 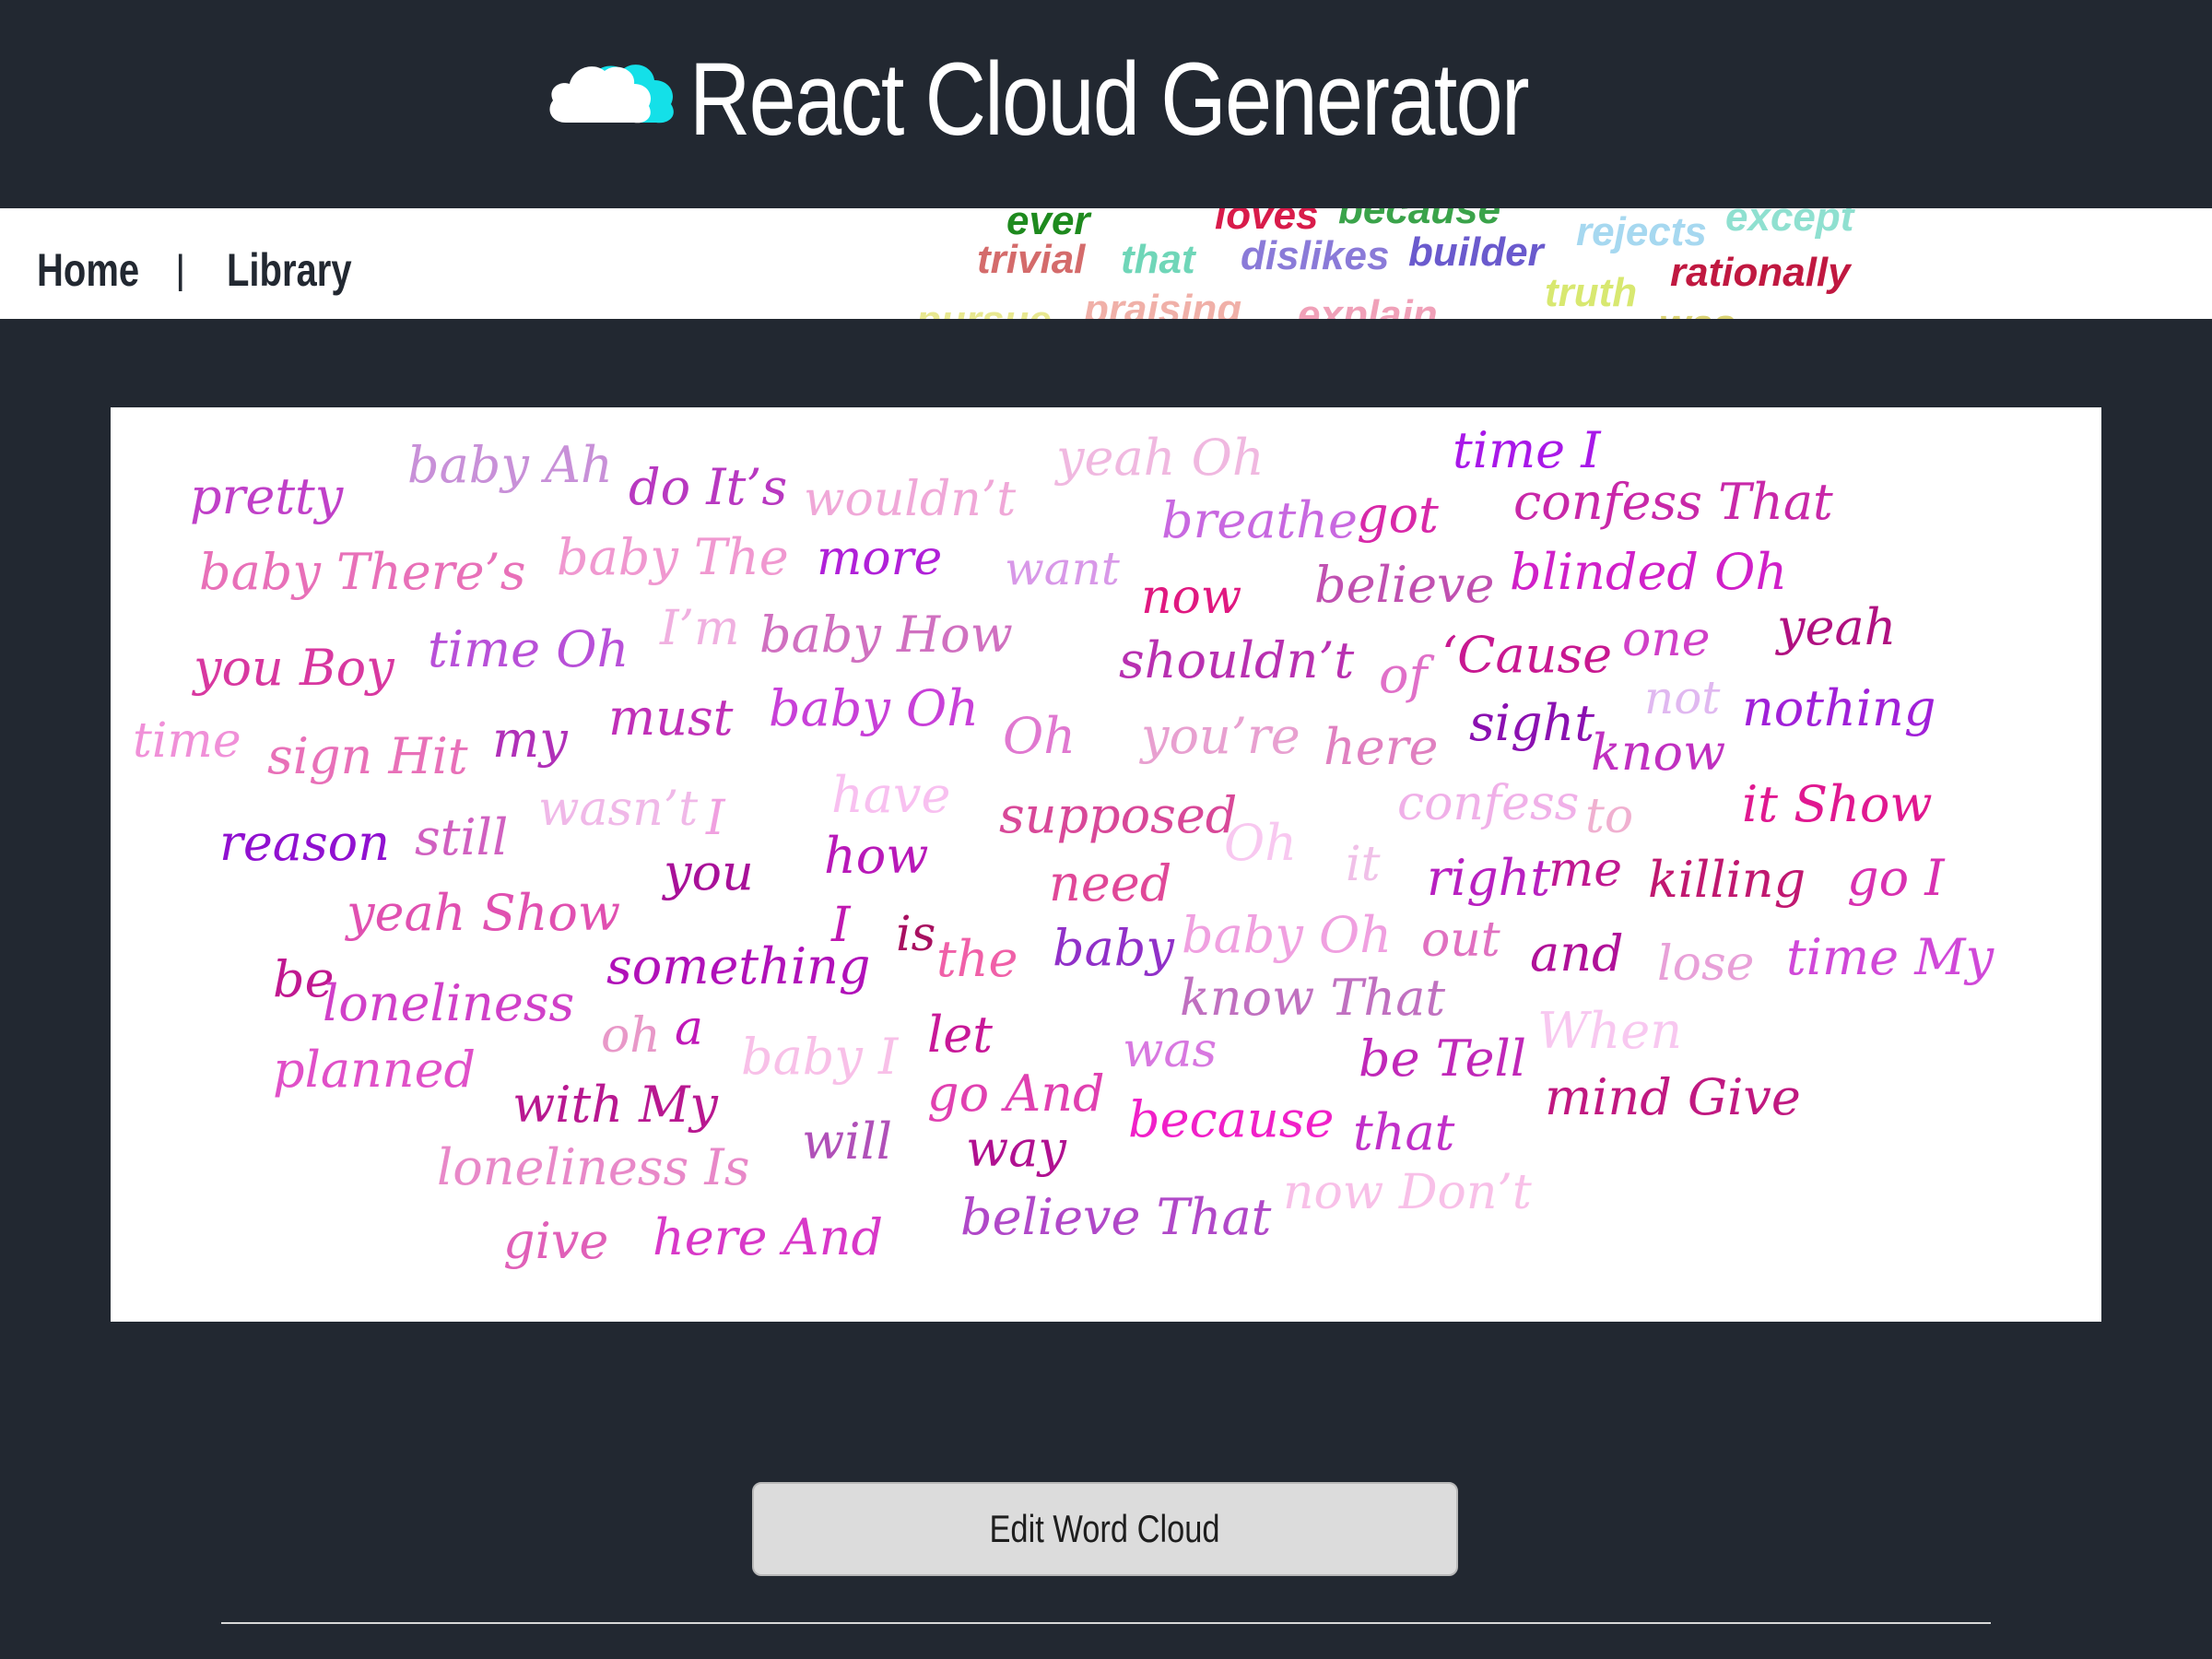 I want to click on cloud-word: out, so click(x=1460, y=940).